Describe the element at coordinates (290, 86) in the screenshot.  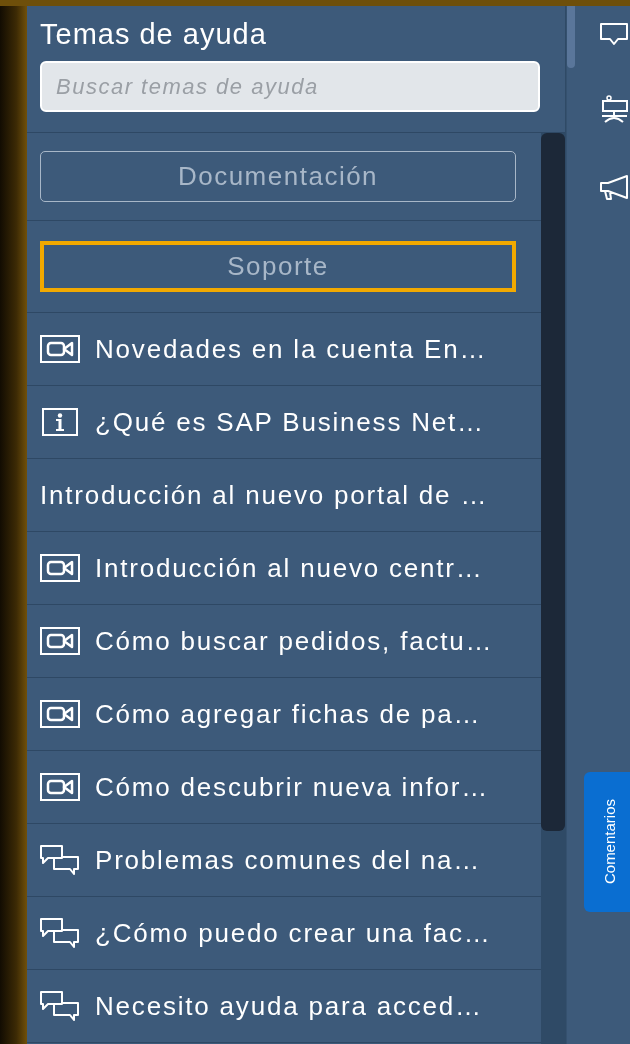
I see `search-field: Buscar temas de ayuda` at that location.